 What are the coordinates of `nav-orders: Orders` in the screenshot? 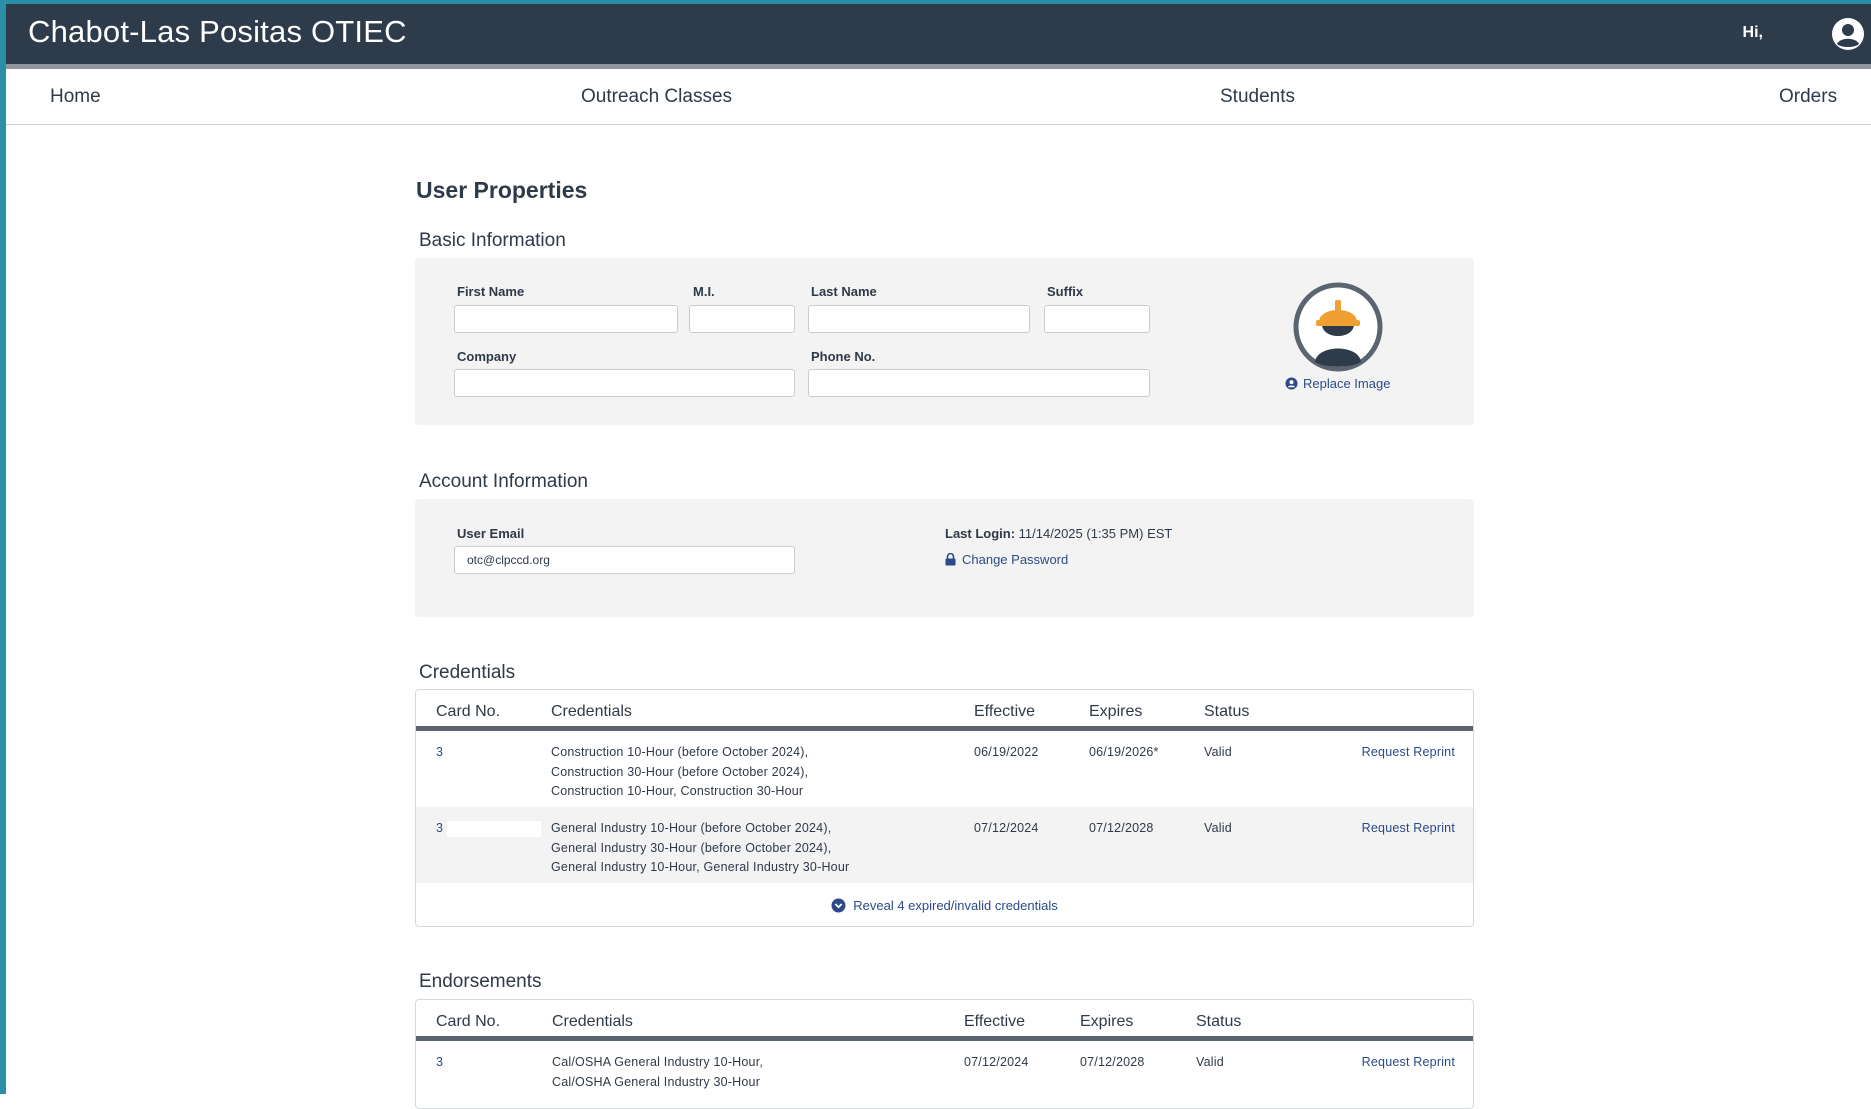 It's located at (1808, 97).